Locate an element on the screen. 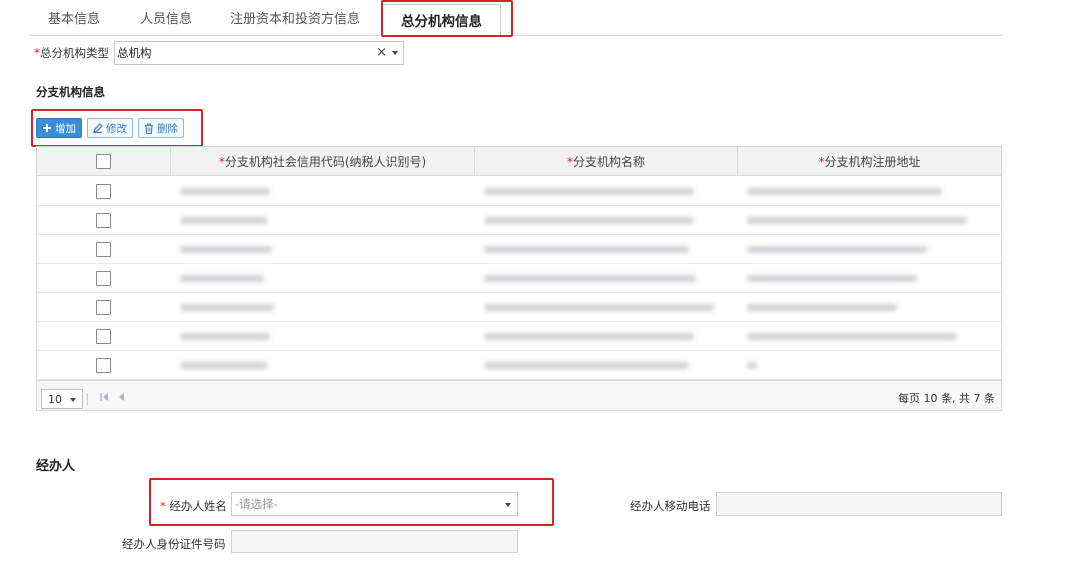 The width and height of the screenshot is (1080, 566). operator-name-label: * 经办人姓名 is located at coordinates (193, 506).